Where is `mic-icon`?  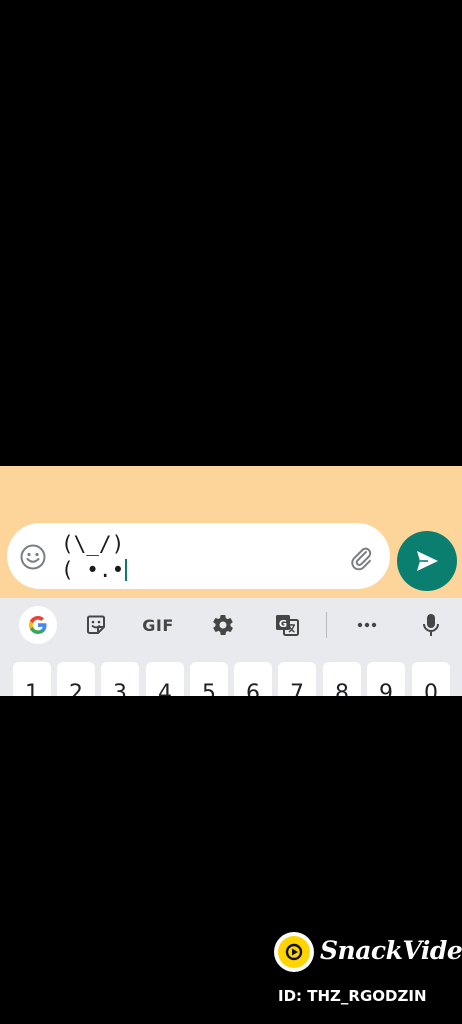 mic-icon is located at coordinates (431, 625).